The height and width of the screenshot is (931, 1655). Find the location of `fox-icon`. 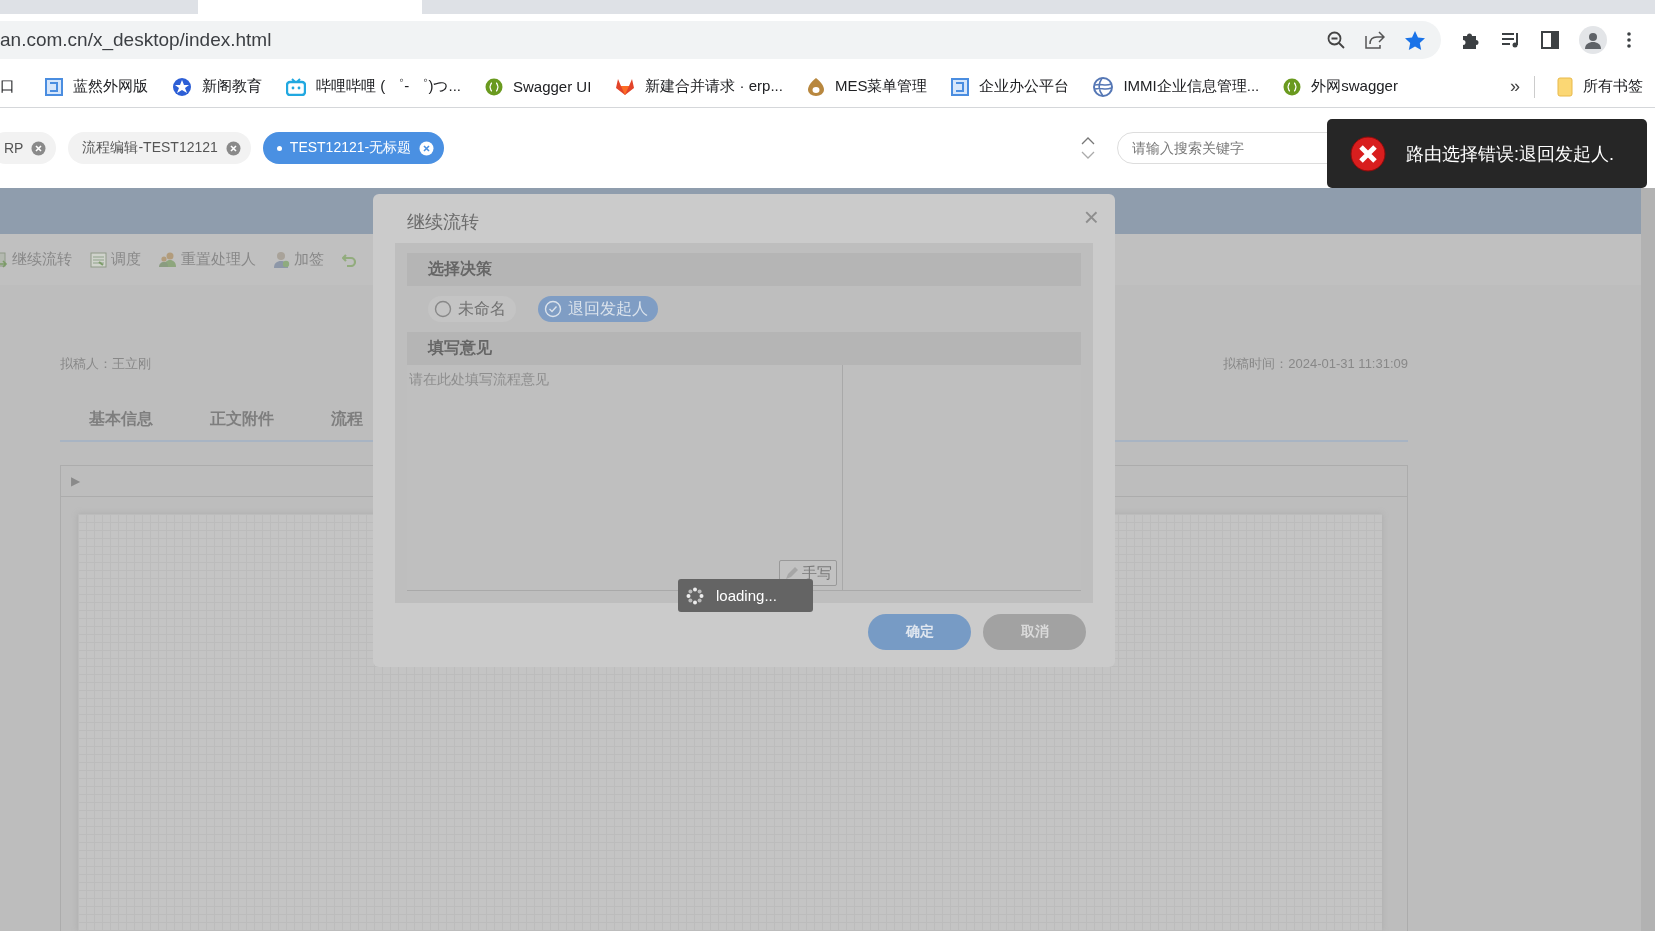

fox-icon is located at coordinates (625, 86).